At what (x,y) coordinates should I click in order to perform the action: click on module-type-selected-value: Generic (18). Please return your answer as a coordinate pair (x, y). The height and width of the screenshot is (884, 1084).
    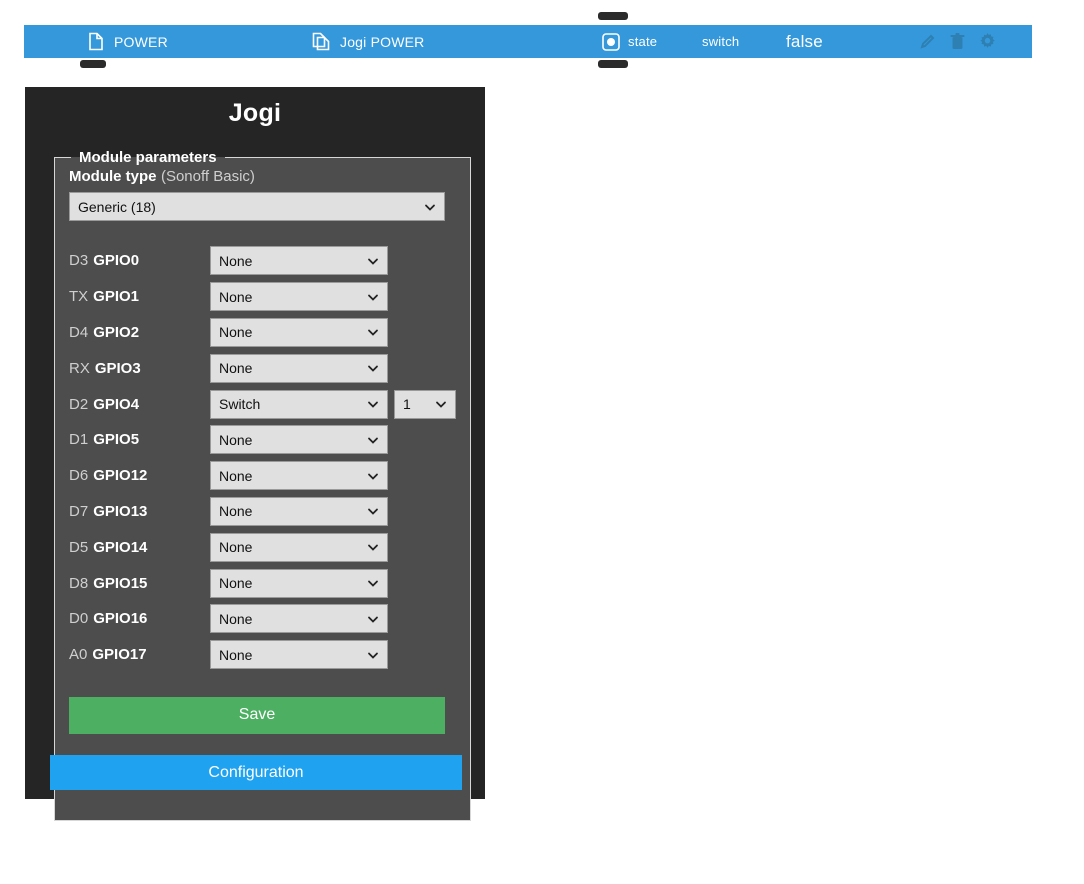
    Looking at the image, I should click on (117, 206).